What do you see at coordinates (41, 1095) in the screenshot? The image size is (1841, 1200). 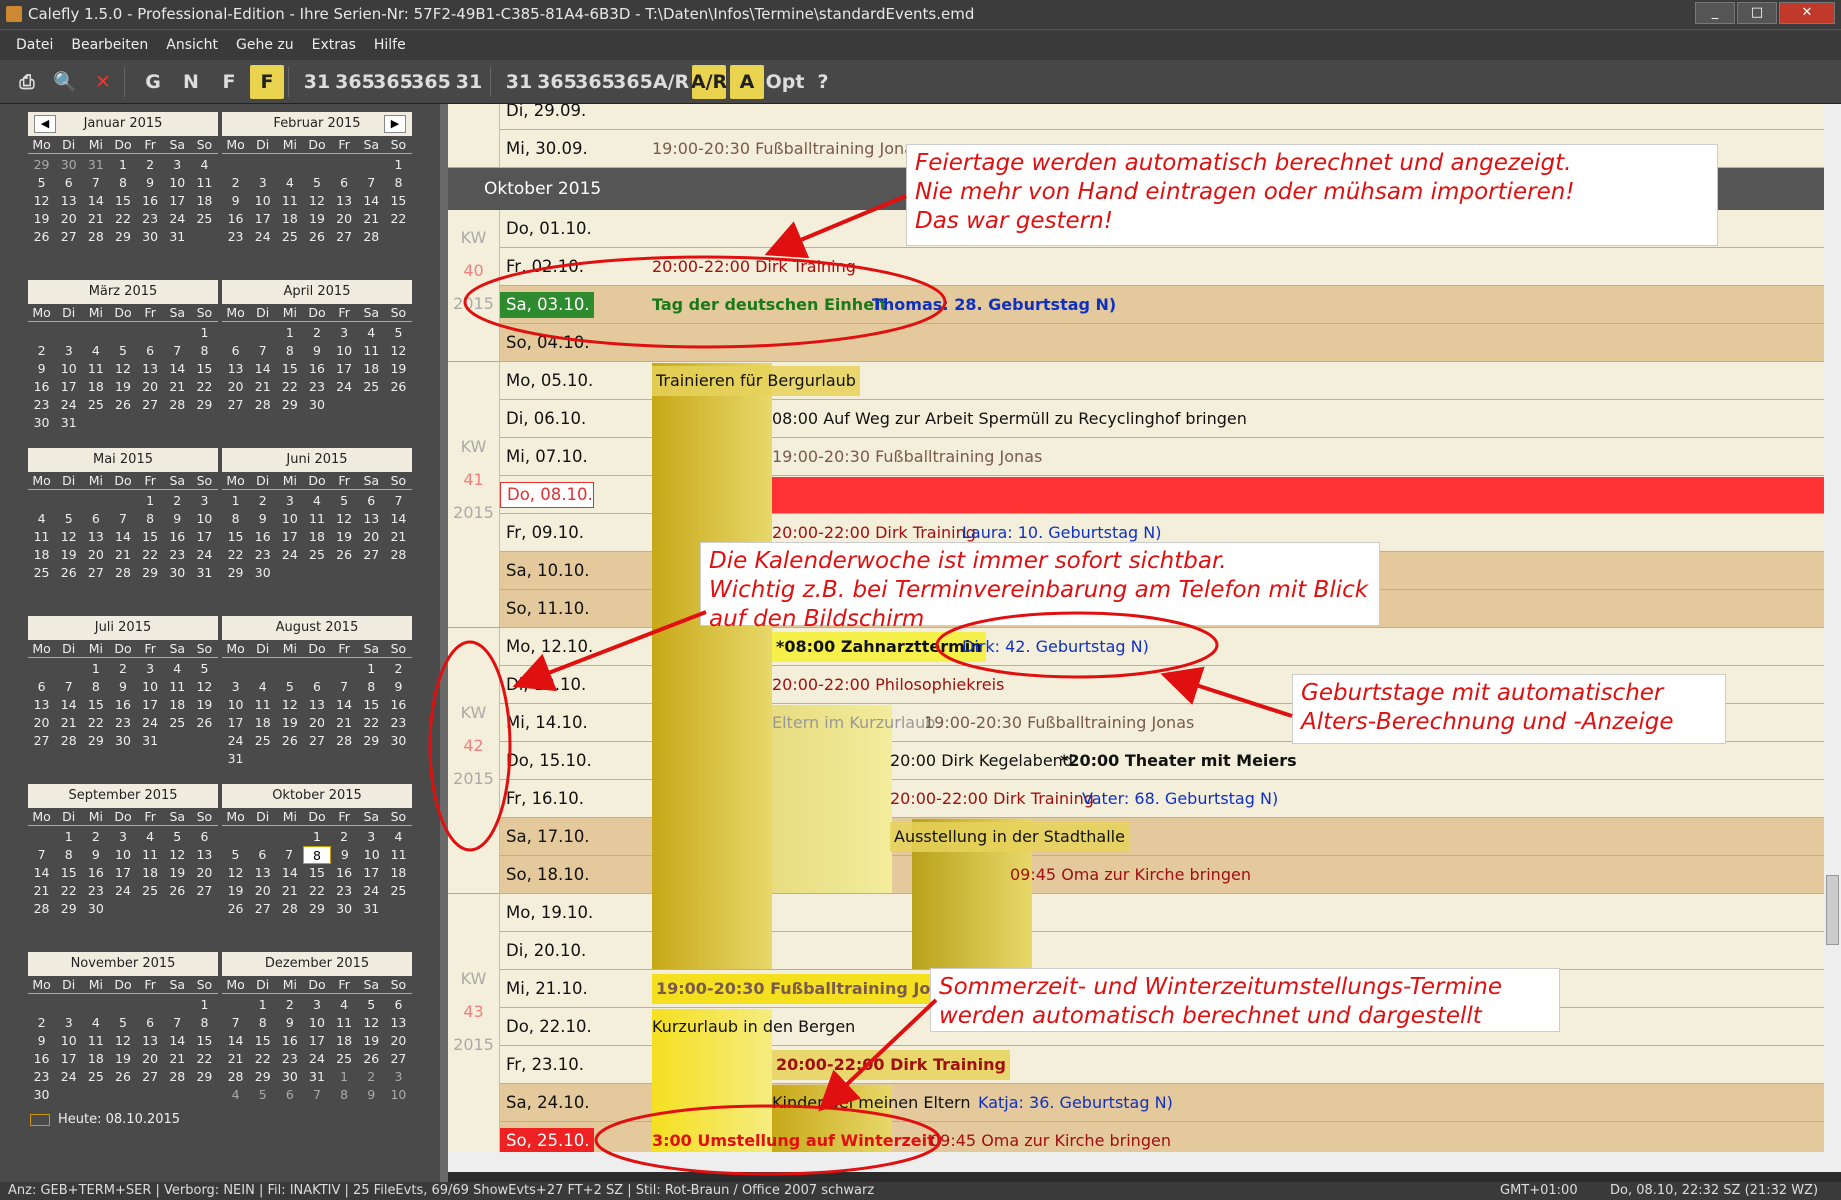 I see `day-cell: 30` at bounding box center [41, 1095].